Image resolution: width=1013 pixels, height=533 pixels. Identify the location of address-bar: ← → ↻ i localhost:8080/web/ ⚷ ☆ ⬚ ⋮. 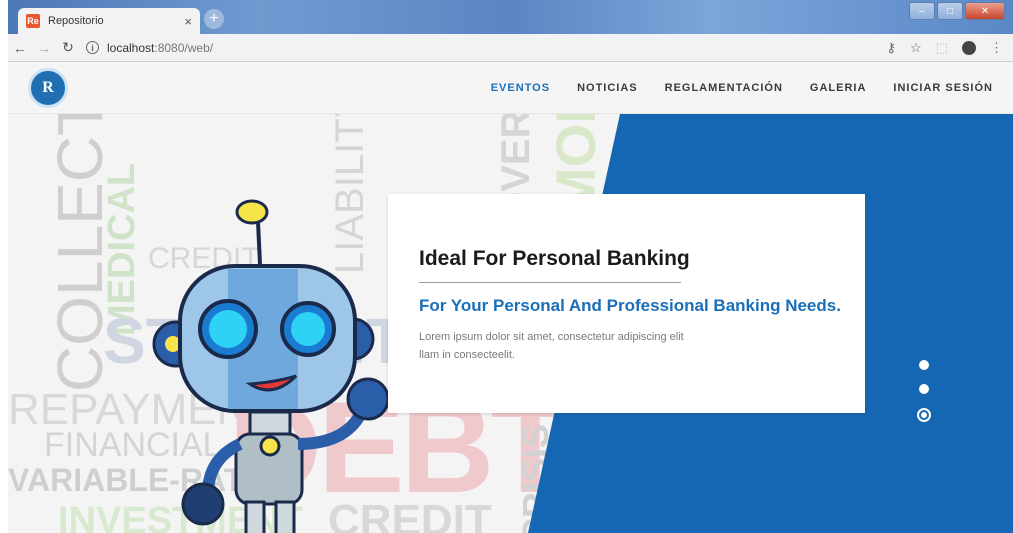
(510, 48).